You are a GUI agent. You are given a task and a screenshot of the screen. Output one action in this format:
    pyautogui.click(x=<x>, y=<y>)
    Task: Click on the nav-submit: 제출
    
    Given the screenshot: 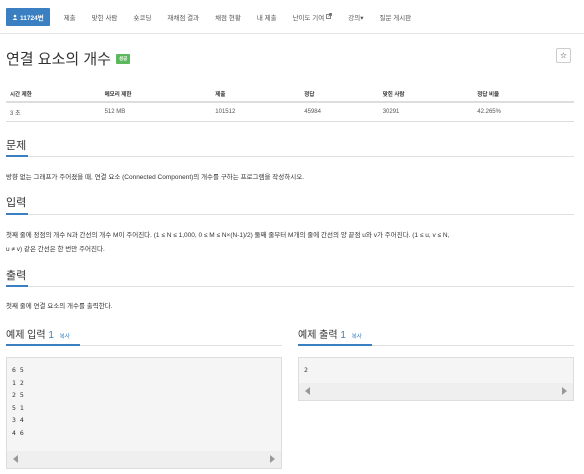 What is the action you would take?
    pyautogui.click(x=70, y=17)
    